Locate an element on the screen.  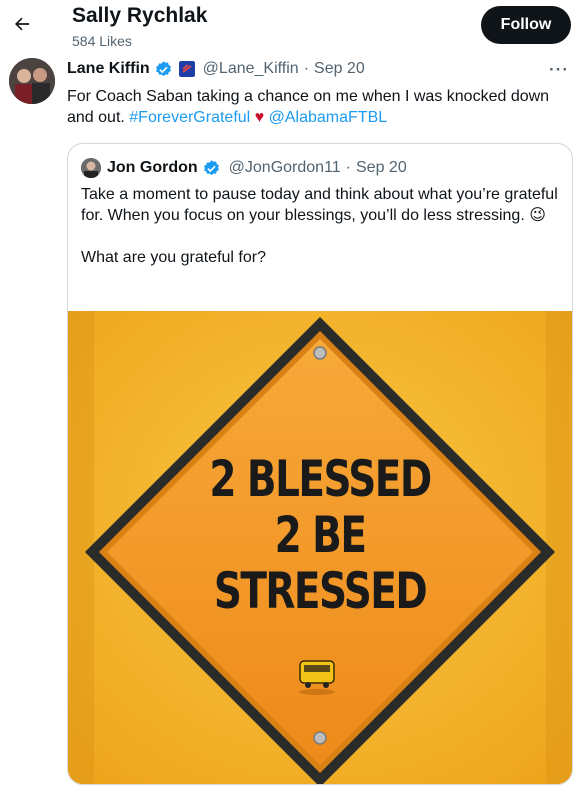
more-options-button: ··· is located at coordinates (560, 69).